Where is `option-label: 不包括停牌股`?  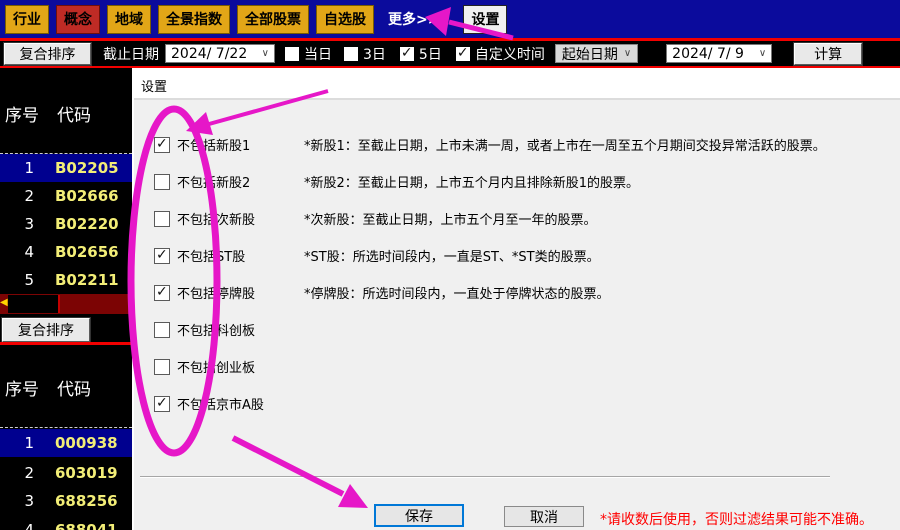
option-label: 不包括停牌股 is located at coordinates (216, 294).